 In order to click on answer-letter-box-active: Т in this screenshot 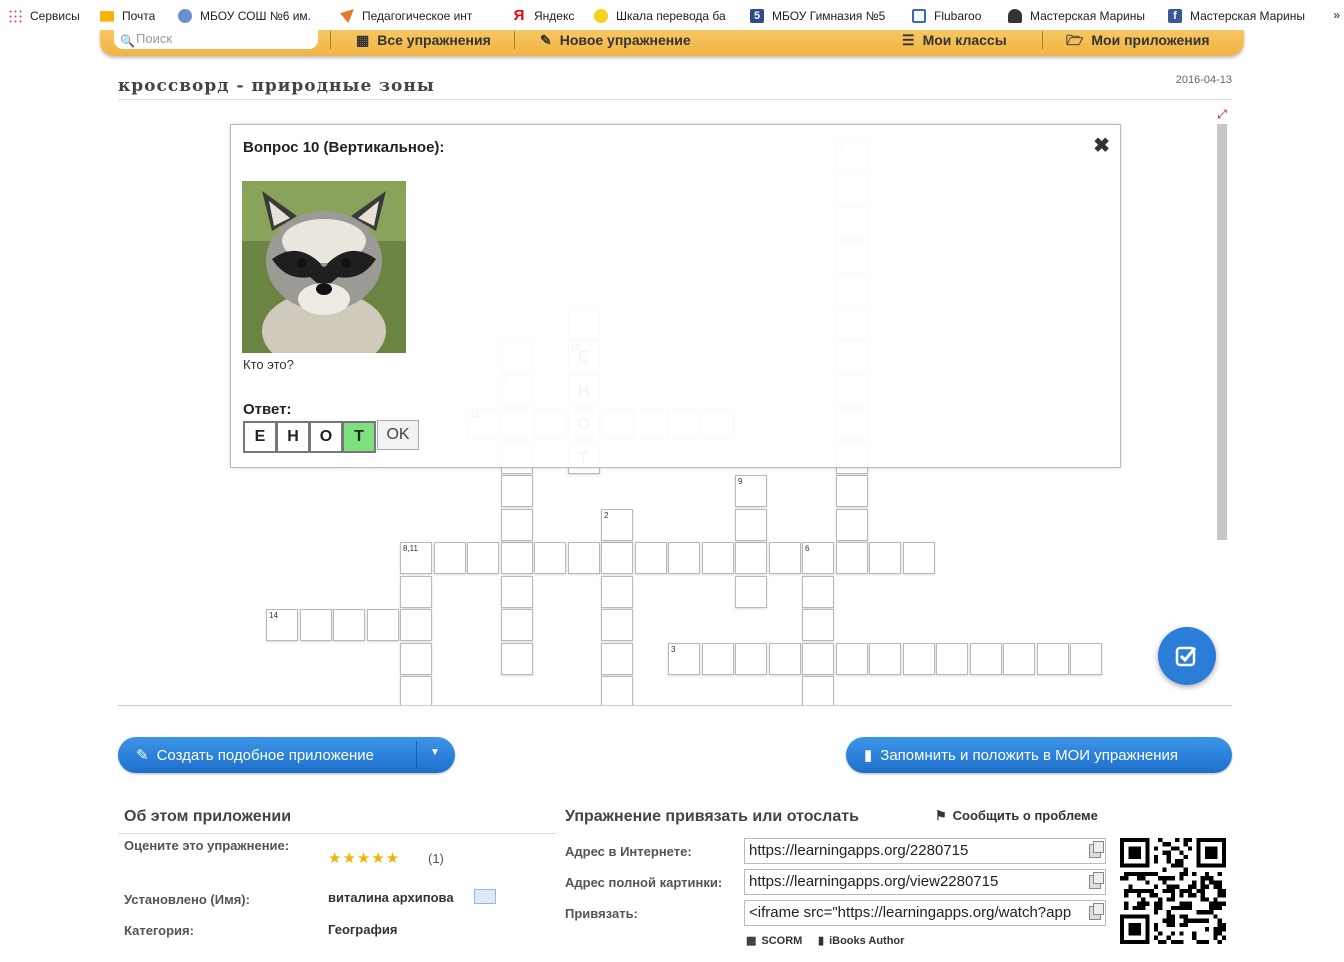, I will do `click(359, 437)`.